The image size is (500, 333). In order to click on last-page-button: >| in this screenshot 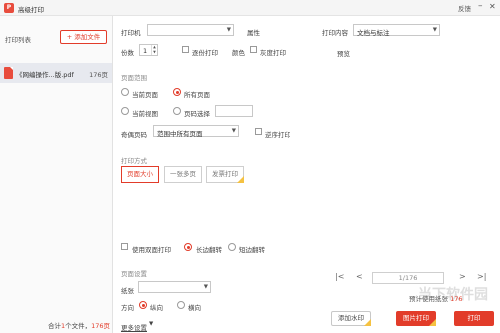, I will do `click(481, 276)`.